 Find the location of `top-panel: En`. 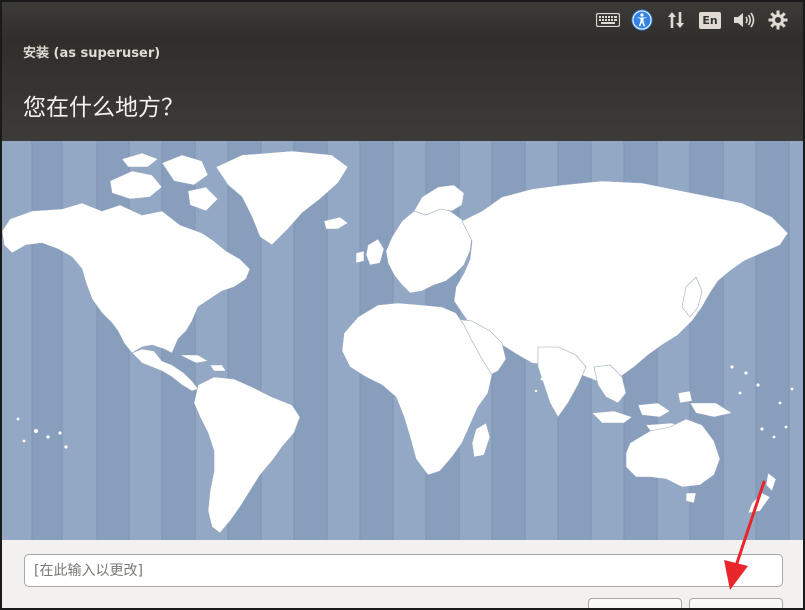

top-panel: En is located at coordinates (402, 20).